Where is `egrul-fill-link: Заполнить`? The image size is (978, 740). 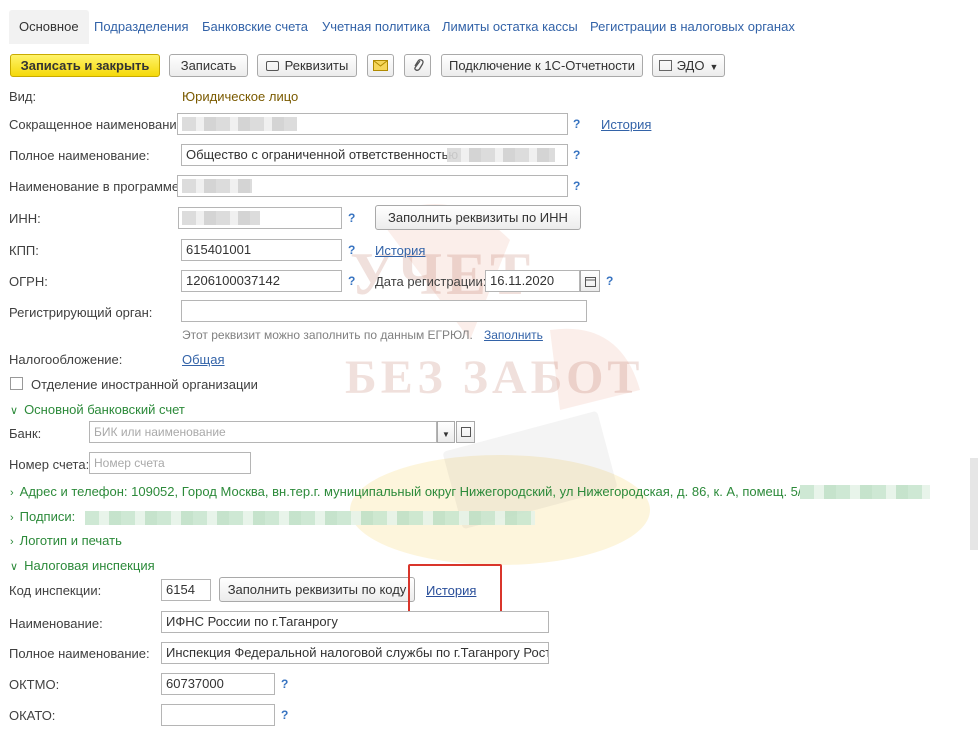
egrul-fill-link: Заполнить is located at coordinates (513, 335).